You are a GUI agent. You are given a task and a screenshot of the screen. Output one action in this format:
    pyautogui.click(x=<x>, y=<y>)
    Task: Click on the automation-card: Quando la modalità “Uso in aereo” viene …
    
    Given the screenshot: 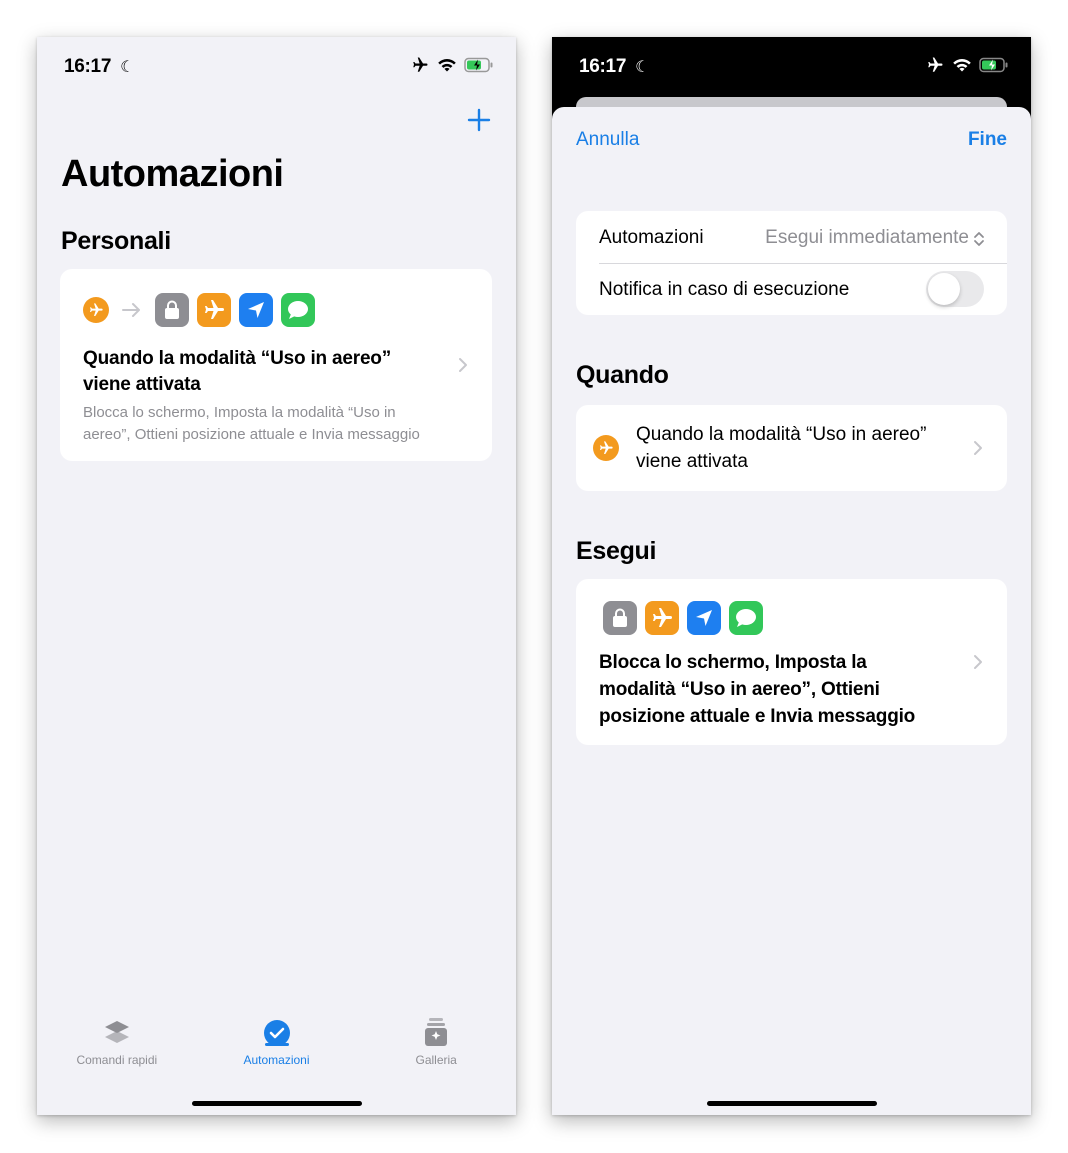 What is the action you would take?
    pyautogui.click(x=276, y=365)
    